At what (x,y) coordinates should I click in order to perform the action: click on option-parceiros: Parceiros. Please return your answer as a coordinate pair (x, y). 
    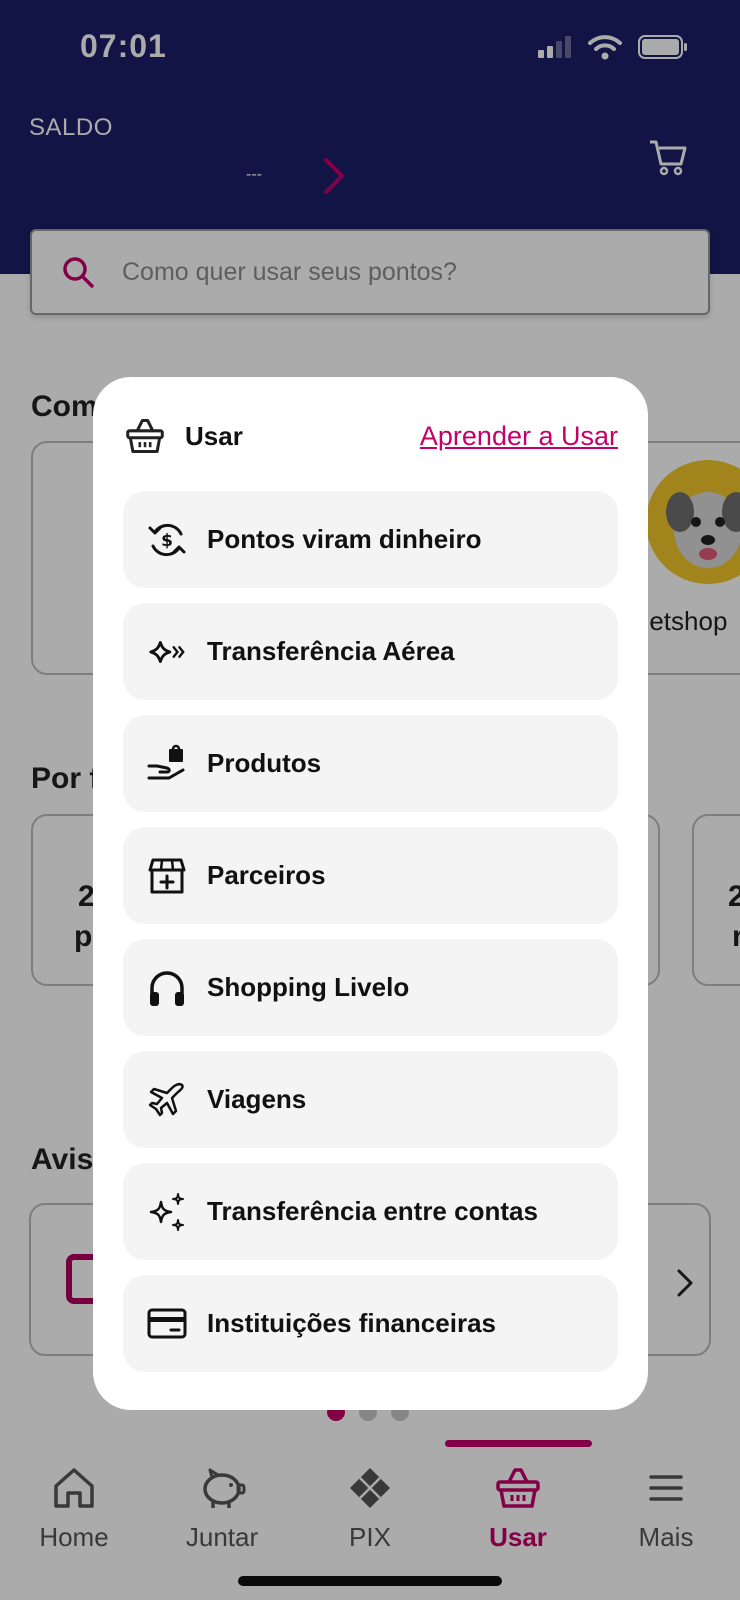
    Looking at the image, I should click on (370, 875).